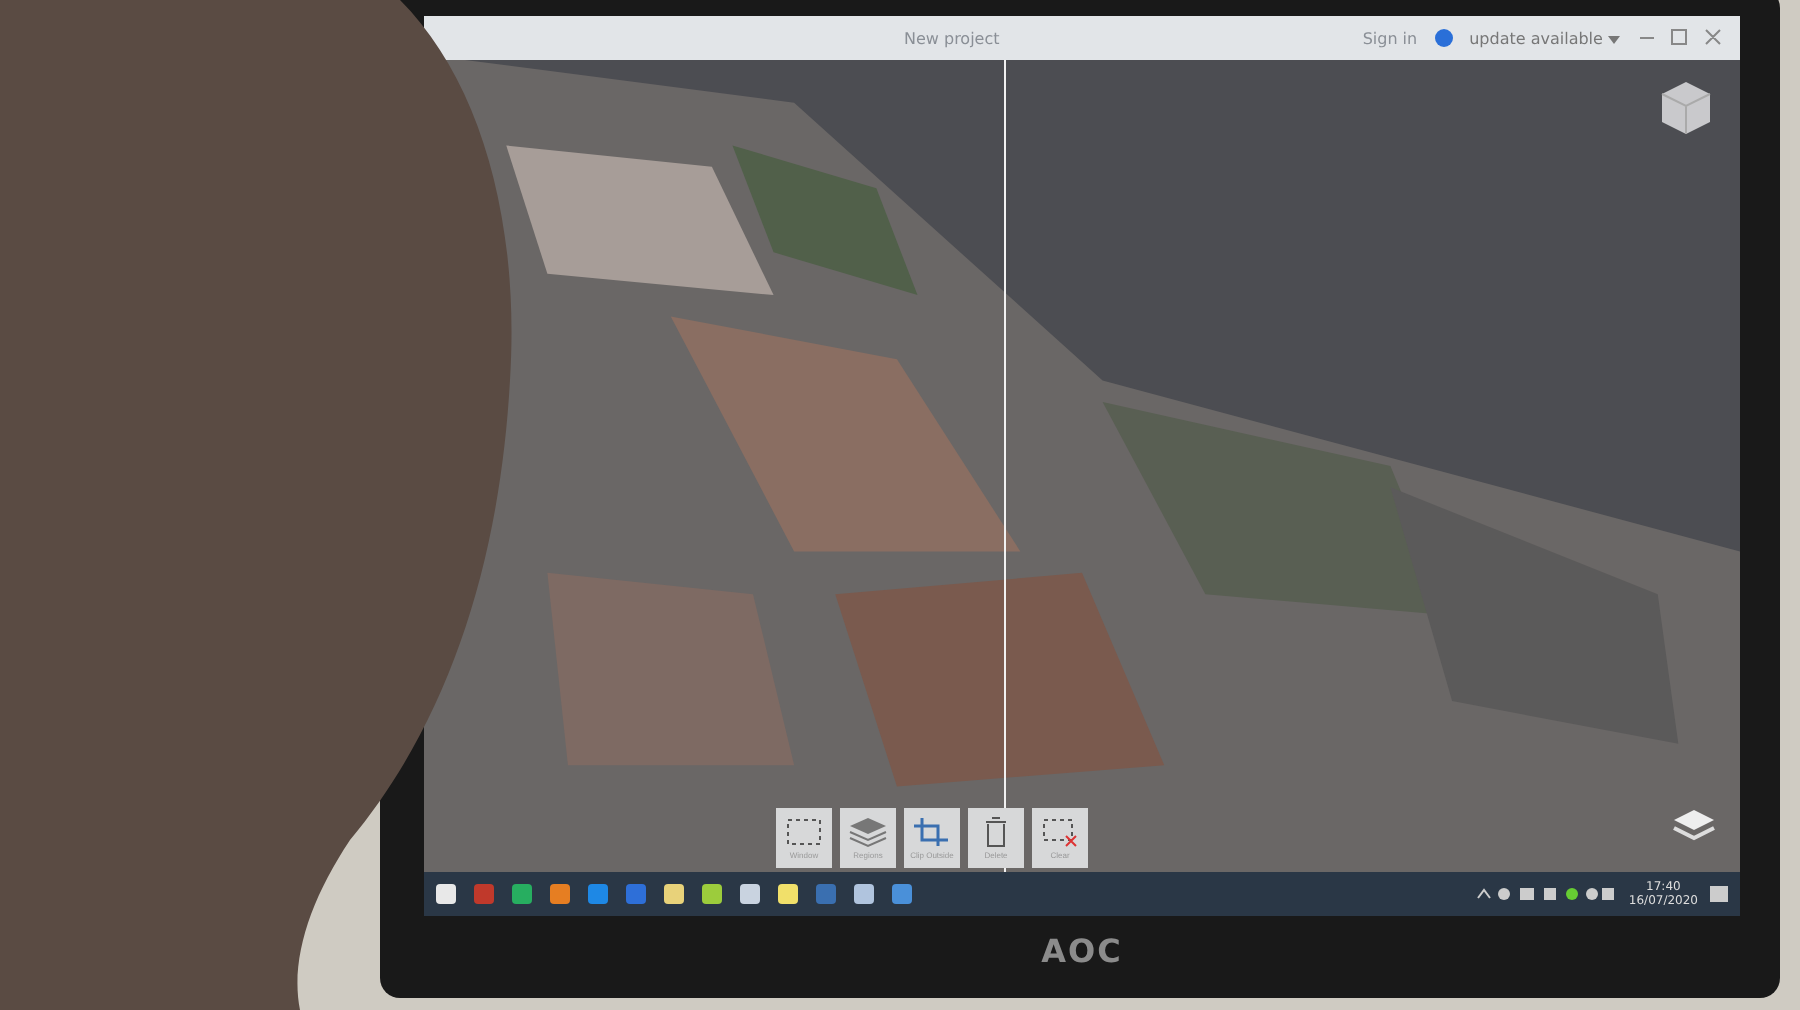 This screenshot has height=1010, width=1800. What do you see at coordinates (1082, 951) in the screenshot?
I see `monitor-logo: AOC` at bounding box center [1082, 951].